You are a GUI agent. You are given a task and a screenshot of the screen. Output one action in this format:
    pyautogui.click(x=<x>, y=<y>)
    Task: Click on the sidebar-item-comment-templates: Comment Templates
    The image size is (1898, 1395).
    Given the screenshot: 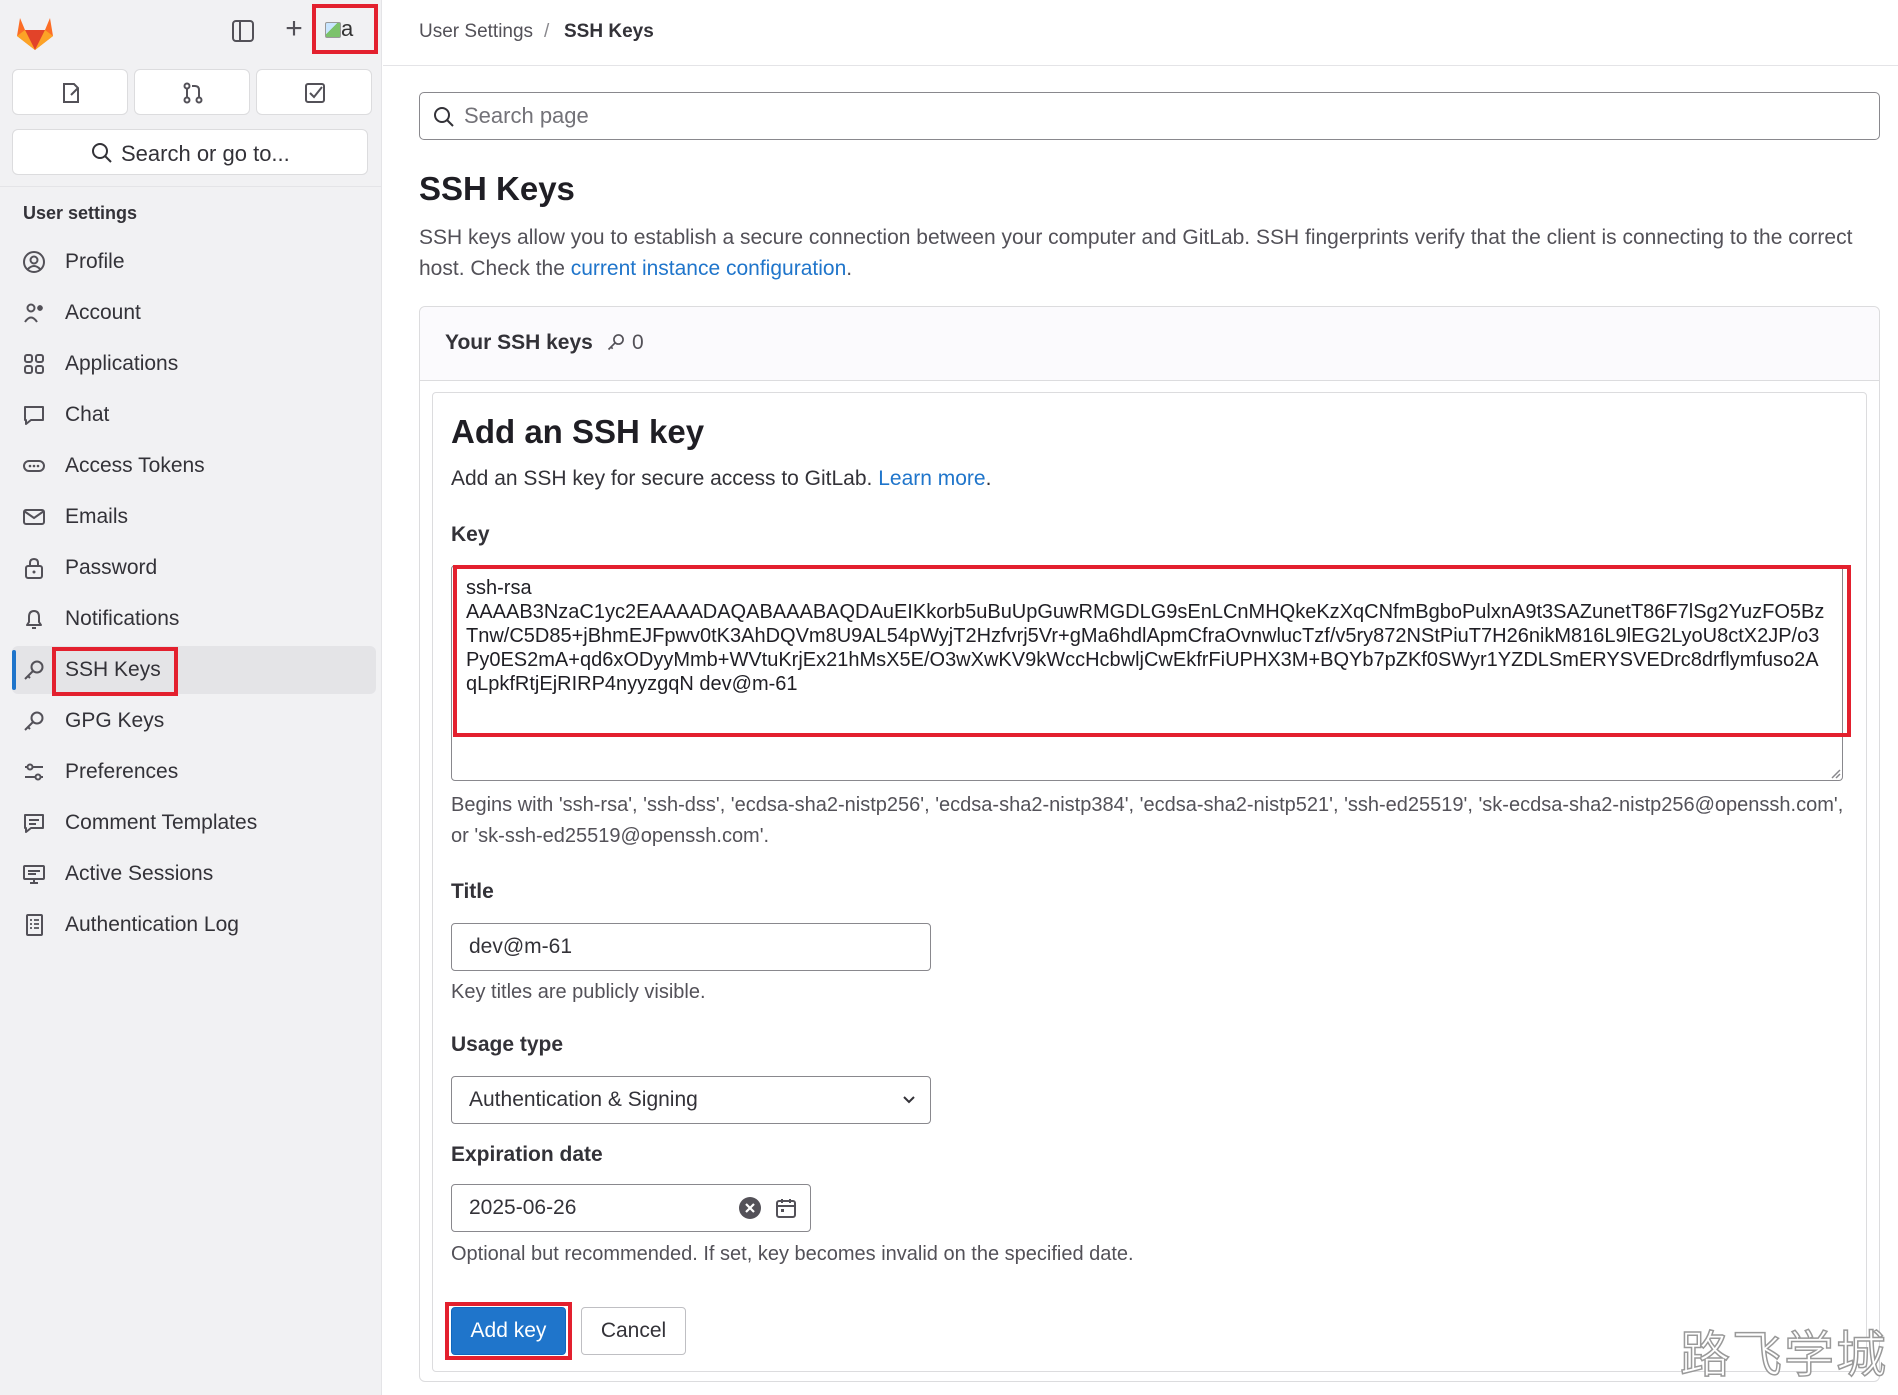 What is the action you would take?
    pyautogui.click(x=194, y=823)
    